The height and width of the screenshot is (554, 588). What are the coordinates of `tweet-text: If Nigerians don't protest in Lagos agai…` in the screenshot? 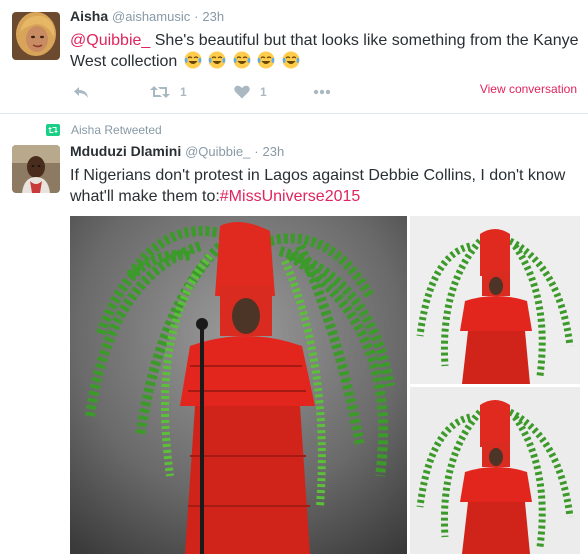 It's located at (325, 186).